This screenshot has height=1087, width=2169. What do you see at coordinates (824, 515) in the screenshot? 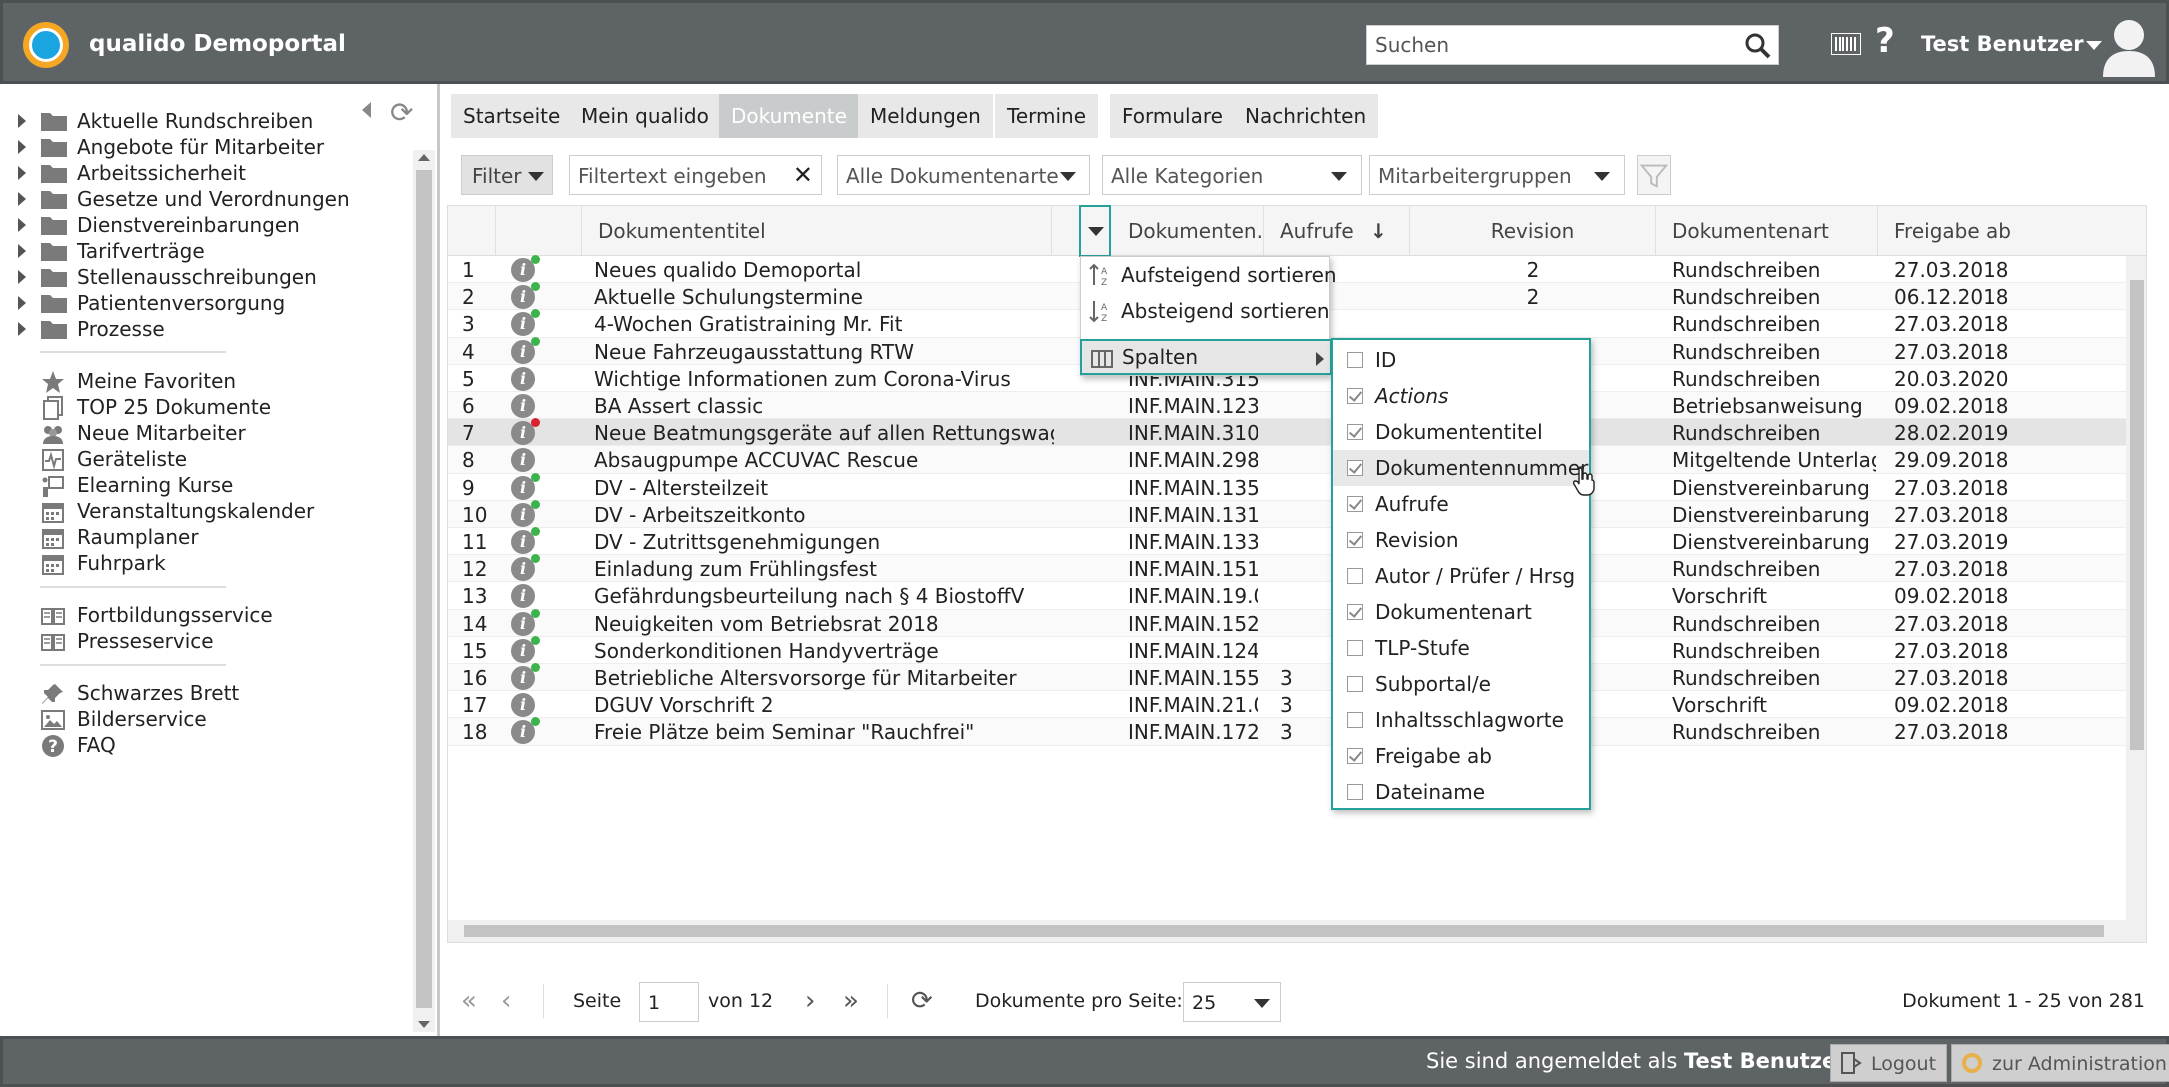
I see `cell-title: DV - Arbeitszeitkonto` at bounding box center [824, 515].